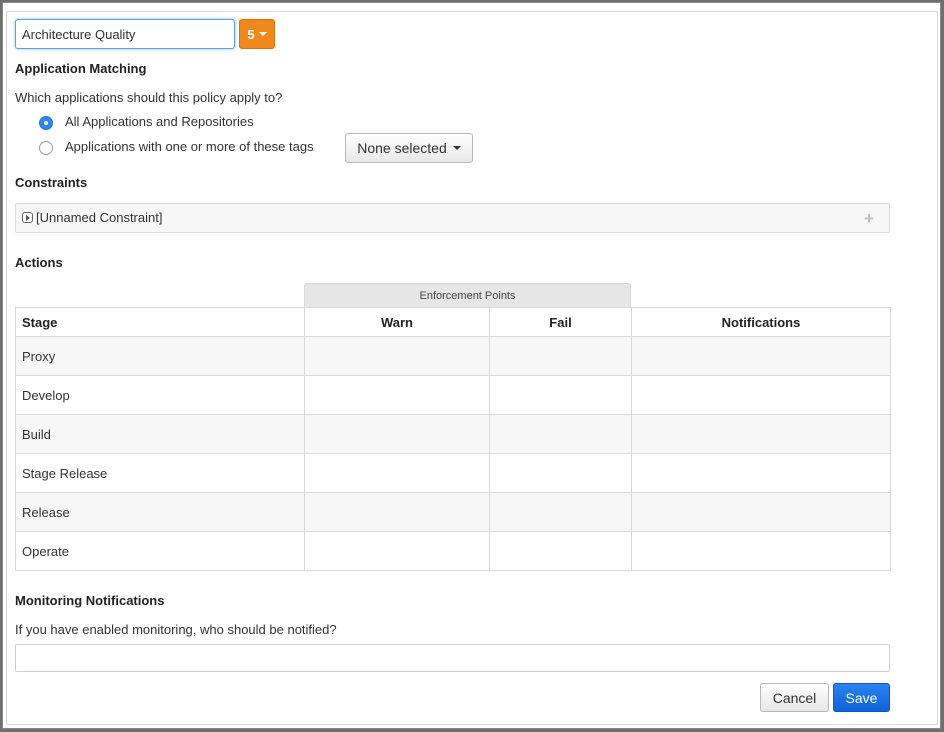 This screenshot has height=732, width=944. I want to click on stage-cell: Develop, so click(160, 395).